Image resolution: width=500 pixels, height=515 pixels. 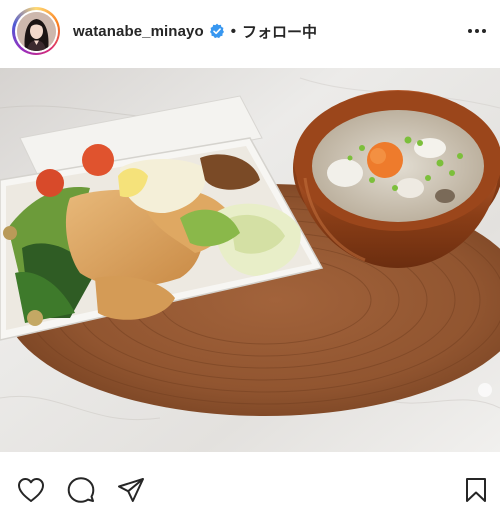 I want to click on following-button: フォロー中, so click(x=279, y=31).